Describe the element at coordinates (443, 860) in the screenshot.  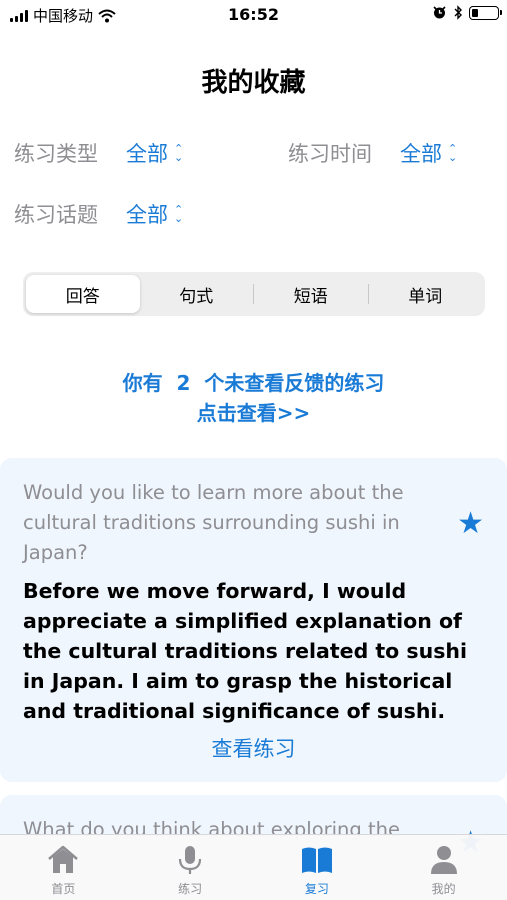
I see `person-icon` at that location.